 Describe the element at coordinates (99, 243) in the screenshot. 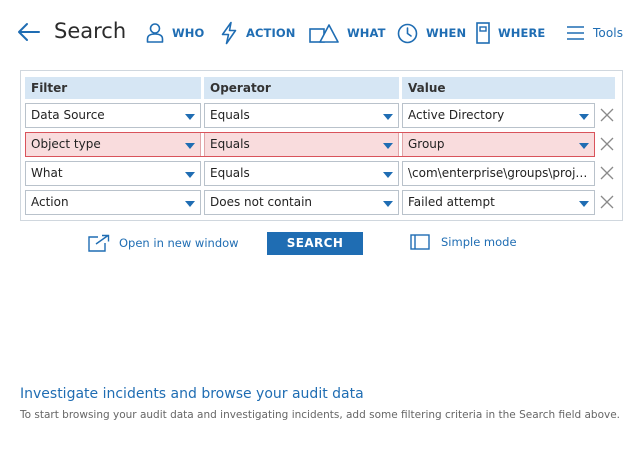

I see `external-window-icon` at that location.